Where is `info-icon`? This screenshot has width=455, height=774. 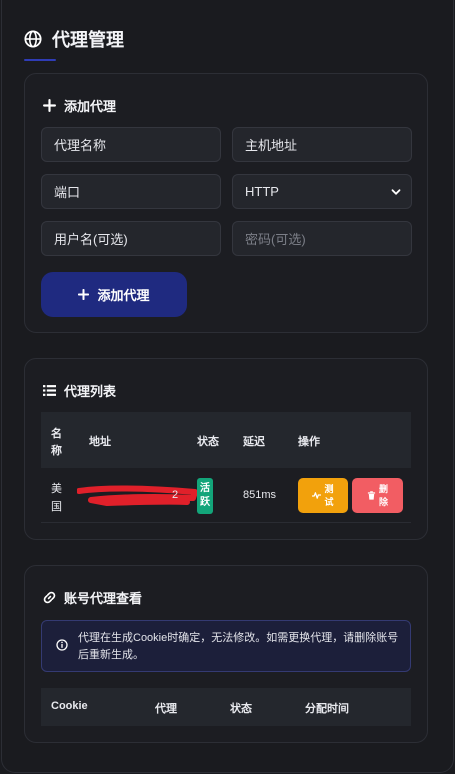 info-icon is located at coordinates (62, 645).